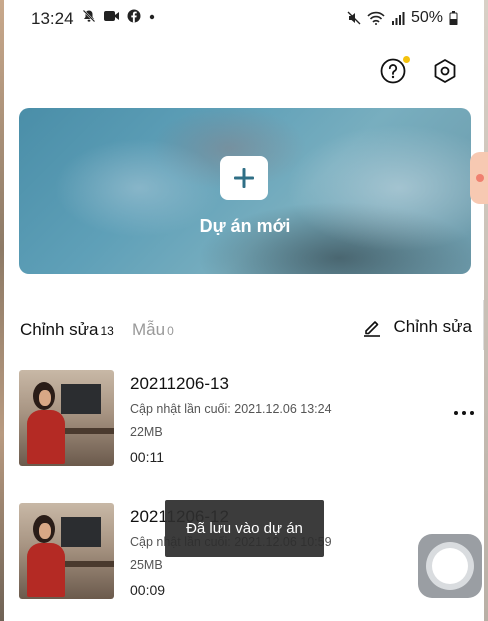  Describe the element at coordinates (483, 325) in the screenshot. I see `scroll-indicator` at that location.